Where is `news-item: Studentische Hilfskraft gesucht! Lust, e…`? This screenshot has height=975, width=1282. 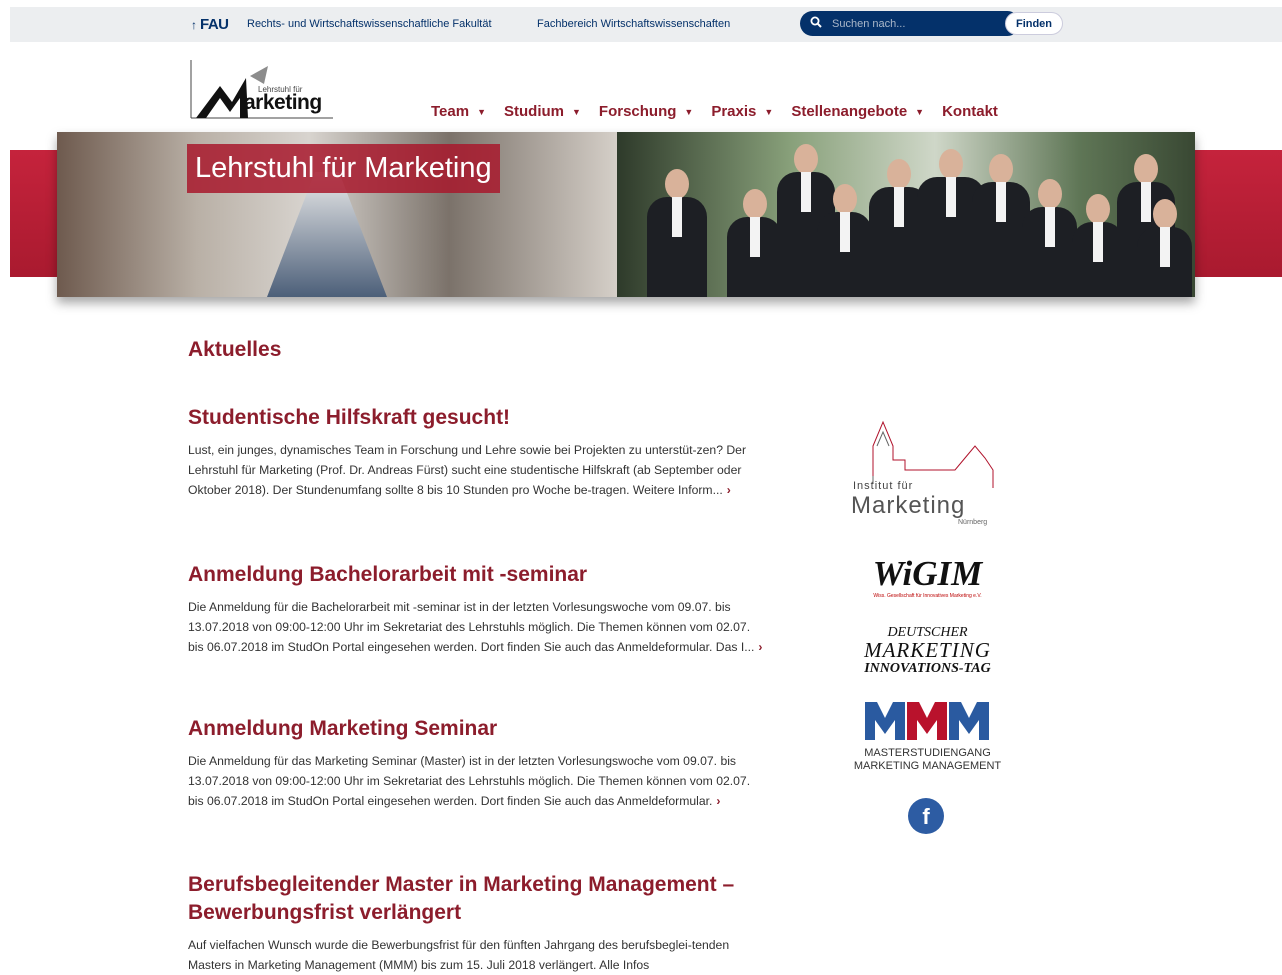
news-item: Studentische Hilfskraft gesucht! Lust, e… is located at coordinates (478, 452).